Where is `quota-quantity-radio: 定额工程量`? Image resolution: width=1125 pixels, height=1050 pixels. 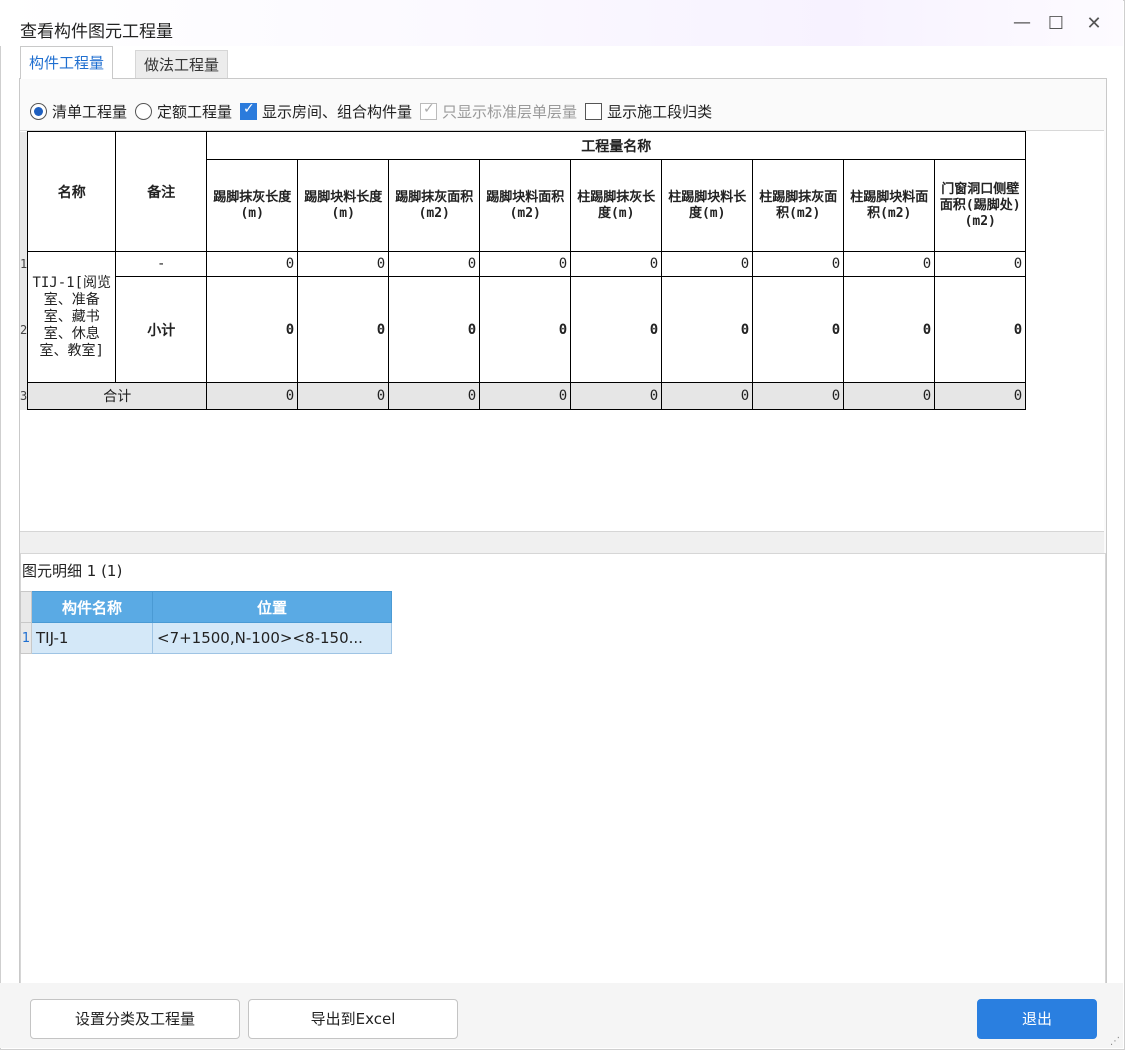 quota-quantity-radio: 定额工程量 is located at coordinates (183, 111).